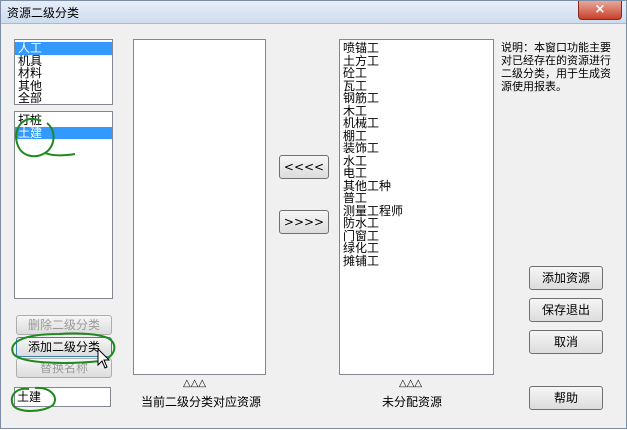 Image resolution: width=627 pixels, height=430 pixels. Describe the element at coordinates (64, 347) in the screenshot. I see `add-second-category-button: 添加二级分类` at that location.